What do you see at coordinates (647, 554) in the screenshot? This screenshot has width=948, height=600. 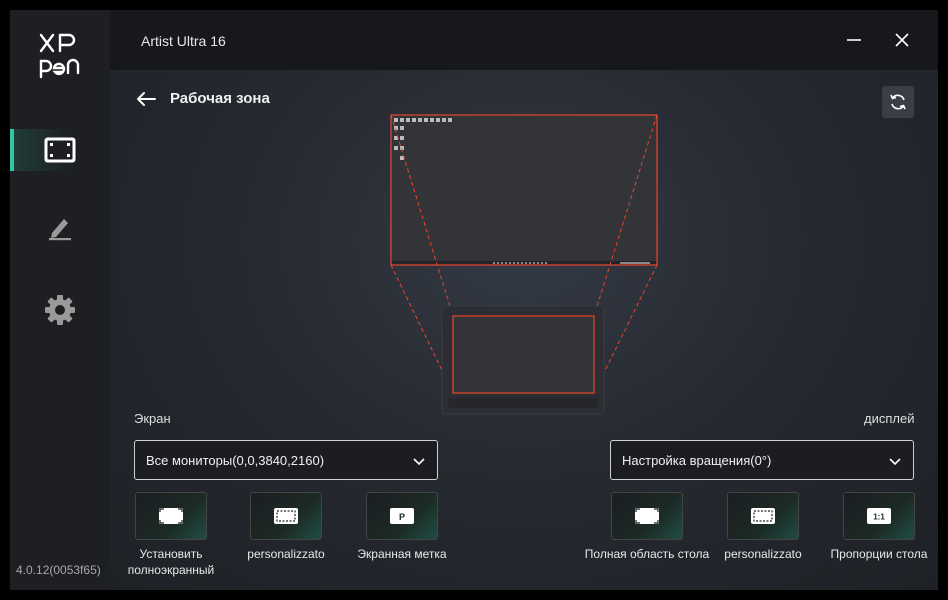 I see `option-full-tablet-area-label: Полная область стола` at bounding box center [647, 554].